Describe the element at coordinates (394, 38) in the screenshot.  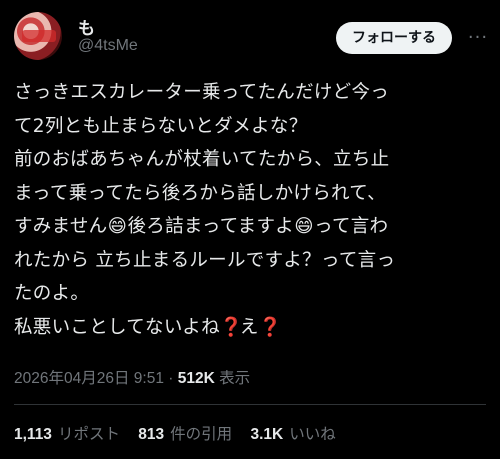
I see `follow-button: フォローする` at that location.